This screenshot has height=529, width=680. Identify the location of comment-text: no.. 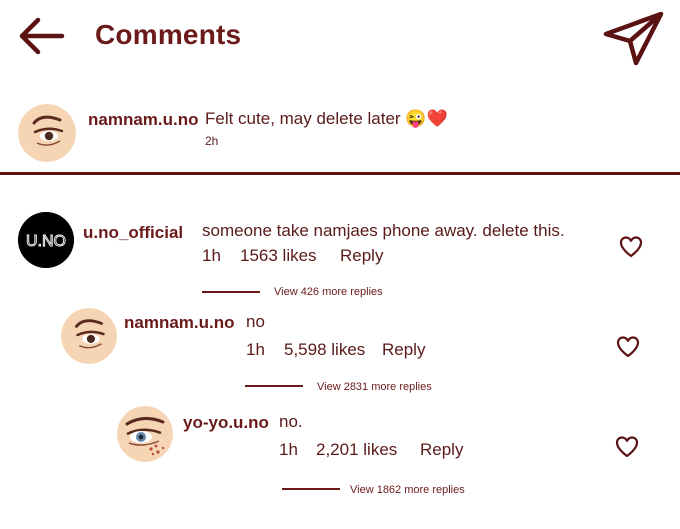
(291, 421).